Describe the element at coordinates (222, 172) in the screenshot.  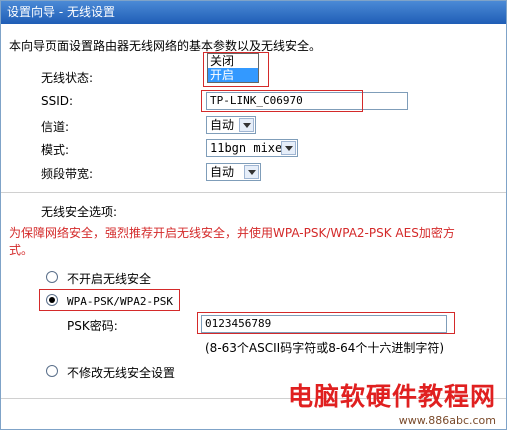
I see `bandwidth-select-value: 自动` at that location.